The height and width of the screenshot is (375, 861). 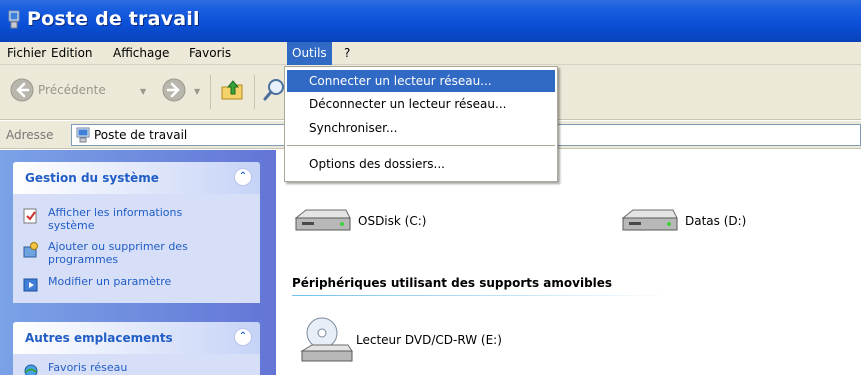 I want to click on add-remove-programs-icon, so click(x=30, y=250).